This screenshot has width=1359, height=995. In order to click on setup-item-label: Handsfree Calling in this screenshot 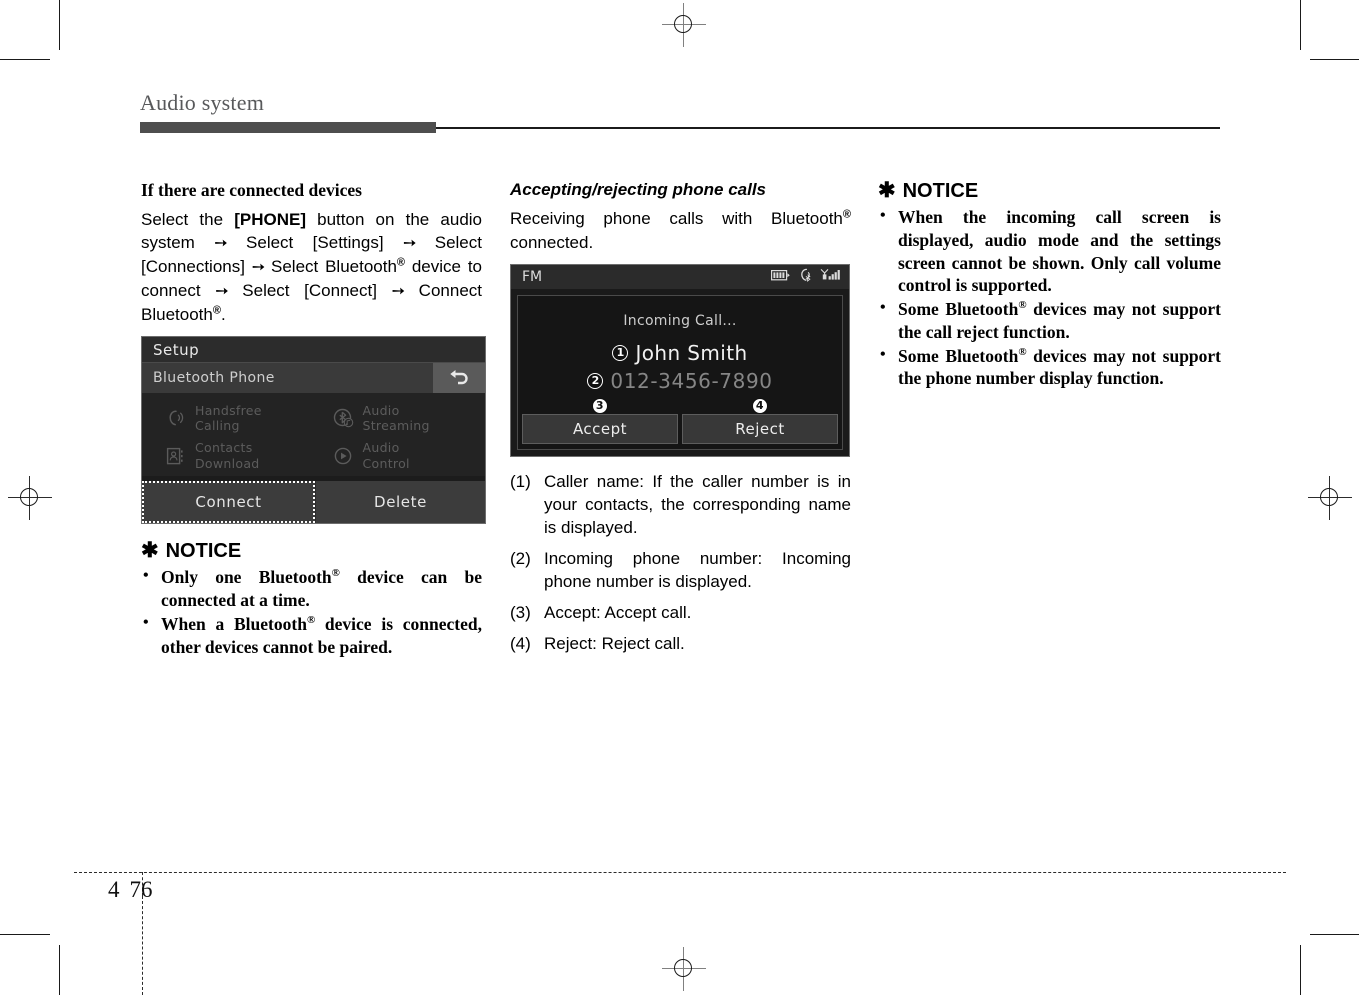, I will do `click(228, 418)`.